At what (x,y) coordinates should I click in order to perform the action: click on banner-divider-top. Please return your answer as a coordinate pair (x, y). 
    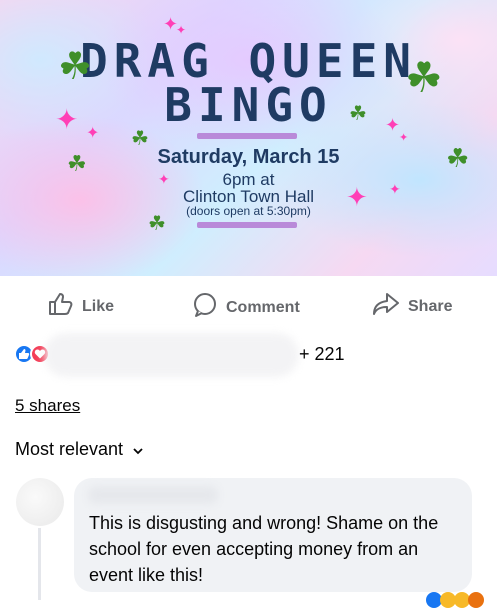
    Looking at the image, I should click on (247, 136).